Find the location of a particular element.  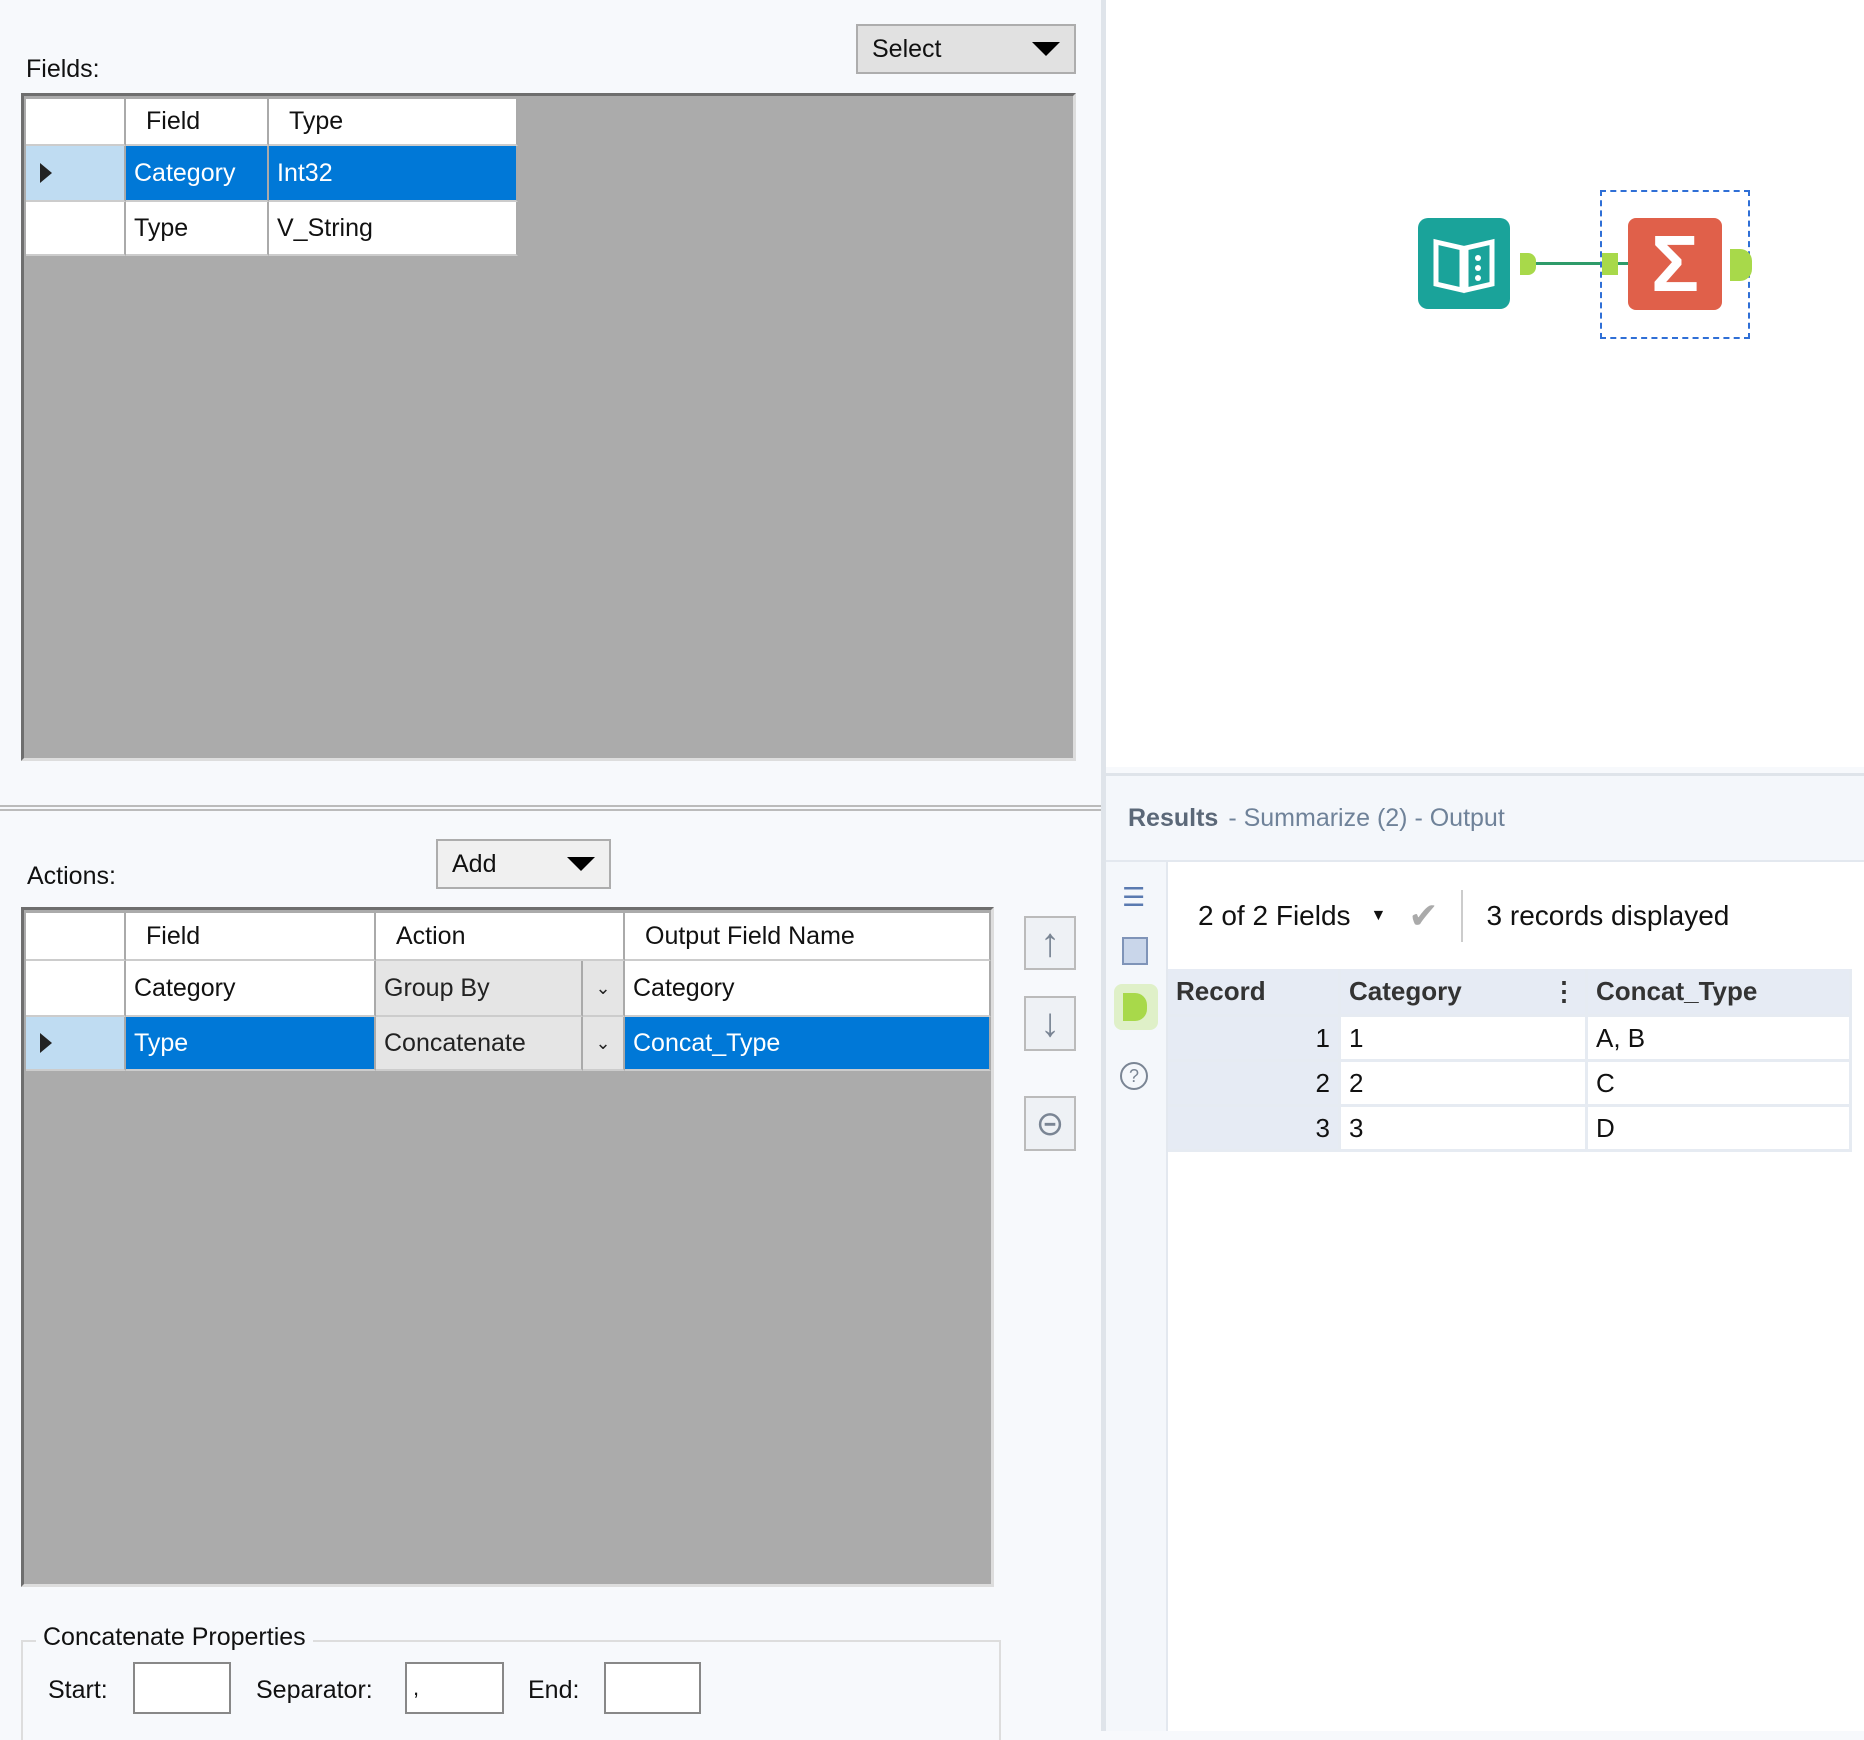

add-button-label: Add is located at coordinates (474, 863).